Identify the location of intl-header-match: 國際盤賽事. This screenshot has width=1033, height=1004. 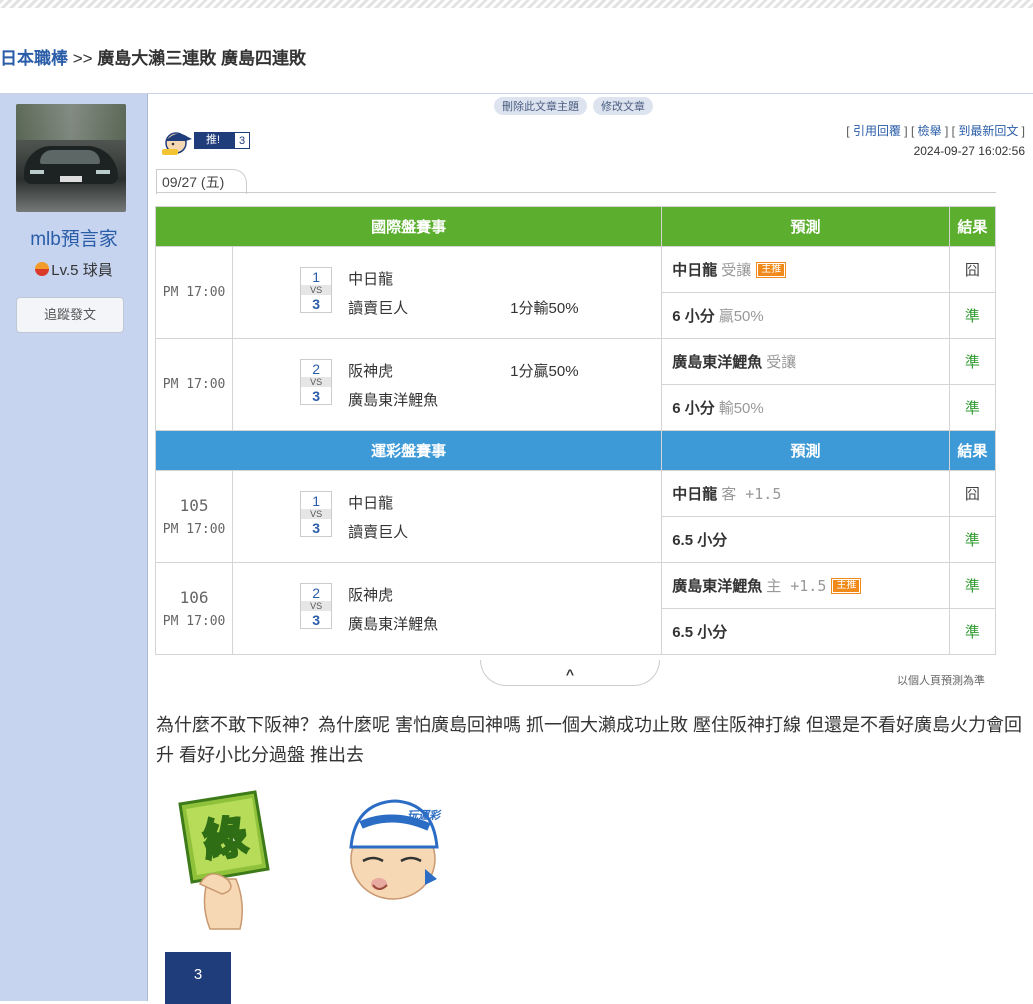
(408, 226).